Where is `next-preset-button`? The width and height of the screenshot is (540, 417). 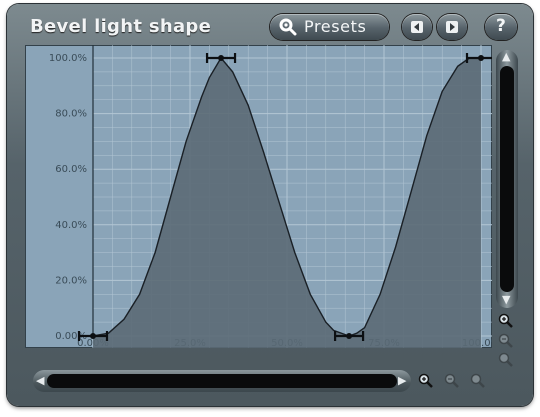
next-preset-button is located at coordinates (452, 27).